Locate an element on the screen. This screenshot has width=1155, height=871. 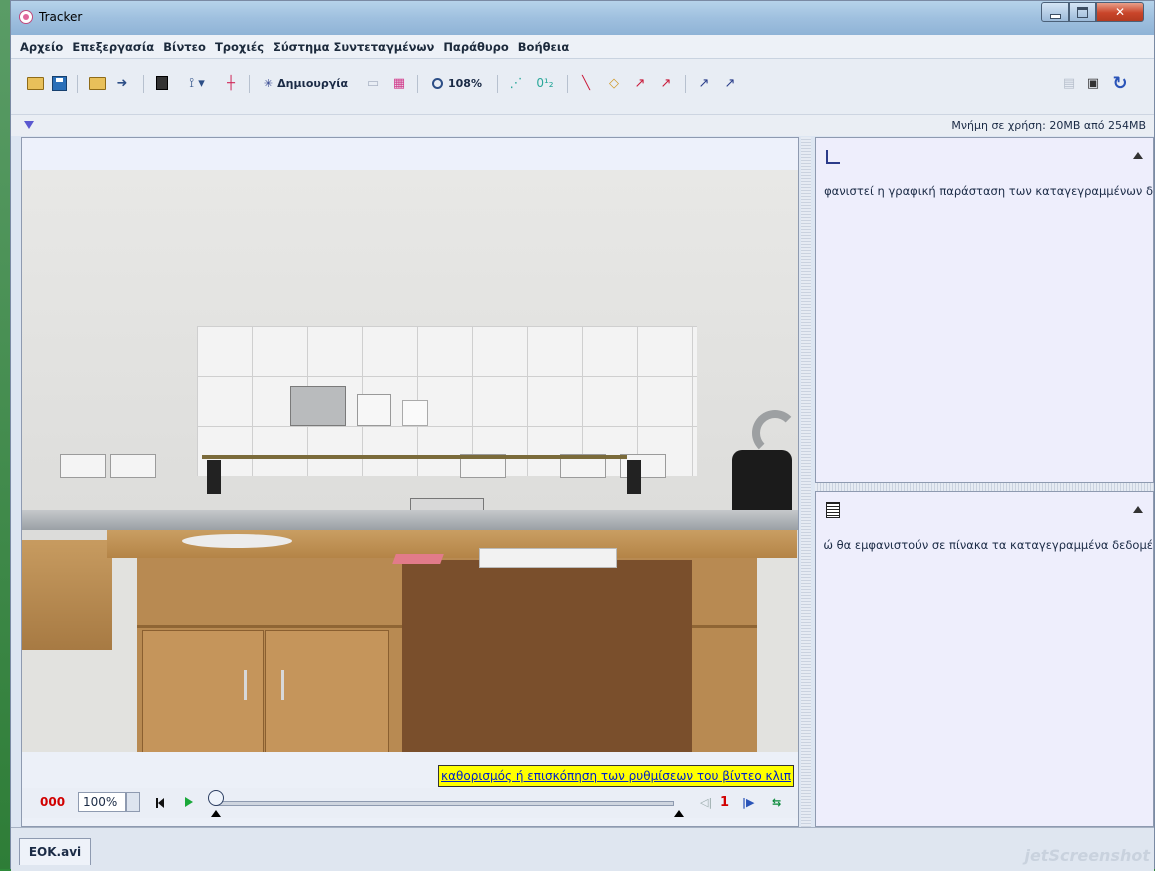
points-button: ◇ is located at coordinates (614, 83).